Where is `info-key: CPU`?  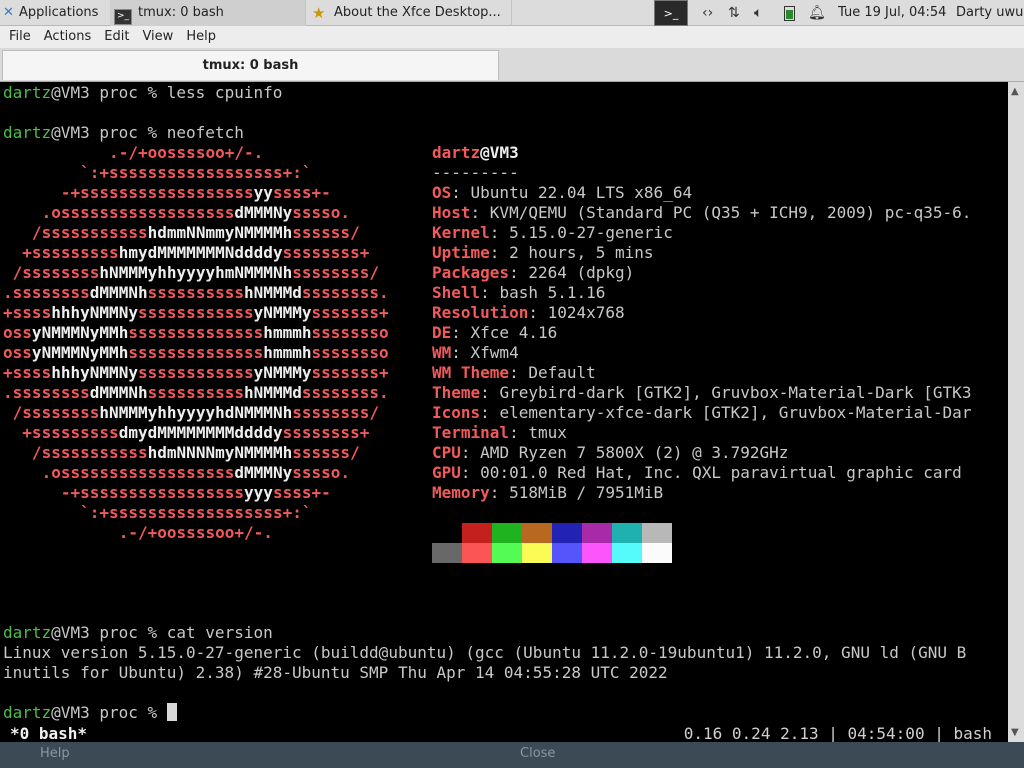
info-key: CPU is located at coordinates (446, 452).